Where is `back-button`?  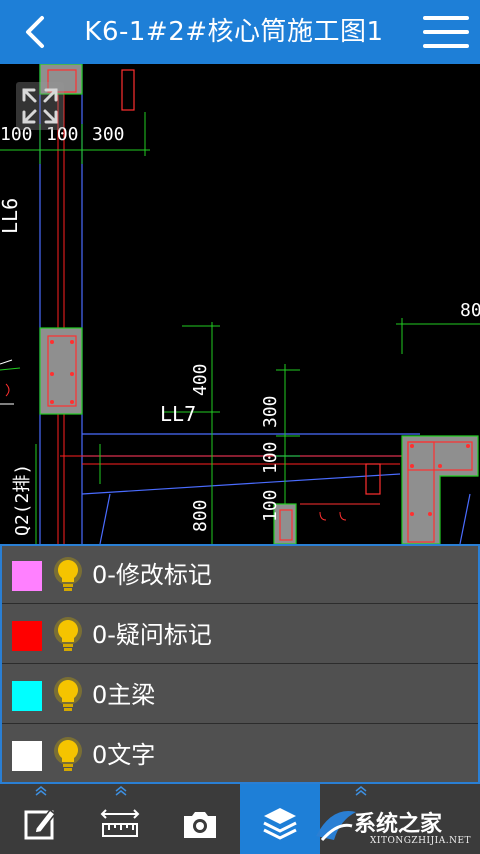 back-button is located at coordinates (34, 32).